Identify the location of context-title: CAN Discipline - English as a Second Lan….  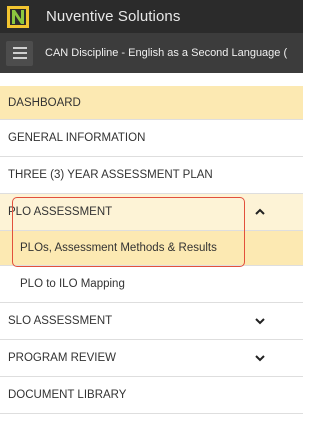
(166, 53).